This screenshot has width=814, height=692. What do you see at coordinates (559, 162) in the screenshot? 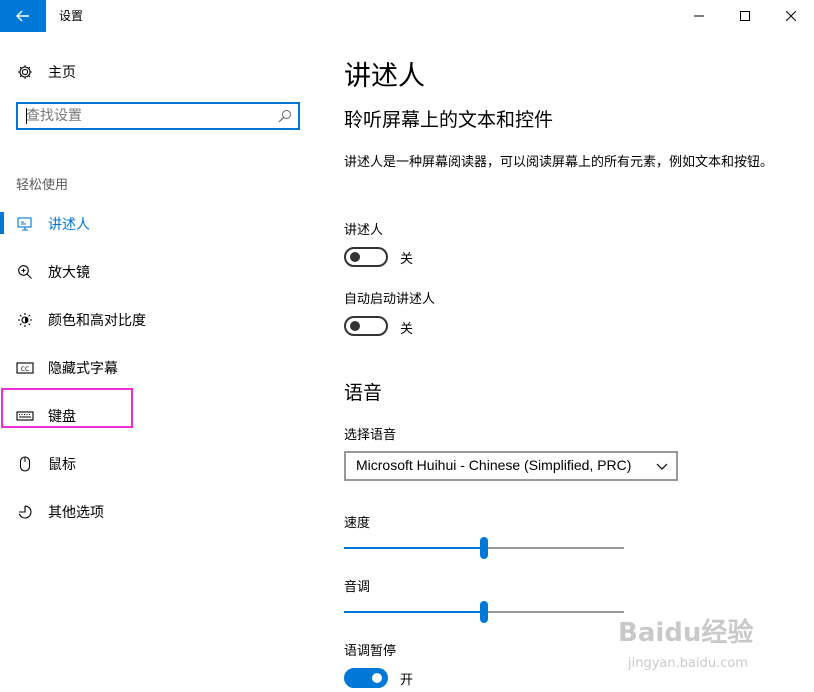
I see `description-text: 讲述人是一种屏幕阅读器，可以阅读屏幕上的所有元素，例如文本和按钮。` at bounding box center [559, 162].